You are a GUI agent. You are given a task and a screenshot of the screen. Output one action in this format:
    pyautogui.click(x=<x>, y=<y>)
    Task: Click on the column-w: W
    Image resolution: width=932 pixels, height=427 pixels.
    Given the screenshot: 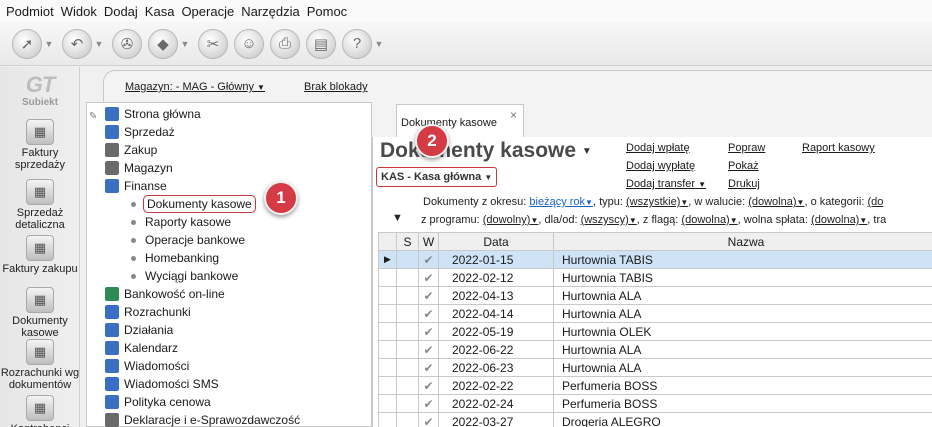 What is the action you would take?
    pyautogui.click(x=428, y=241)
    